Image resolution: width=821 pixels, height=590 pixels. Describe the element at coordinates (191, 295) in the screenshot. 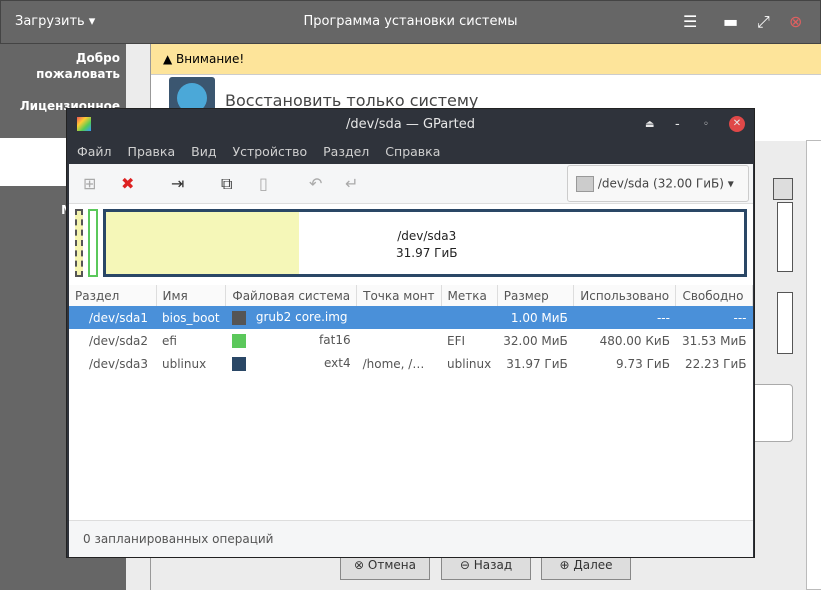

I see `col-name: Имя` at that location.